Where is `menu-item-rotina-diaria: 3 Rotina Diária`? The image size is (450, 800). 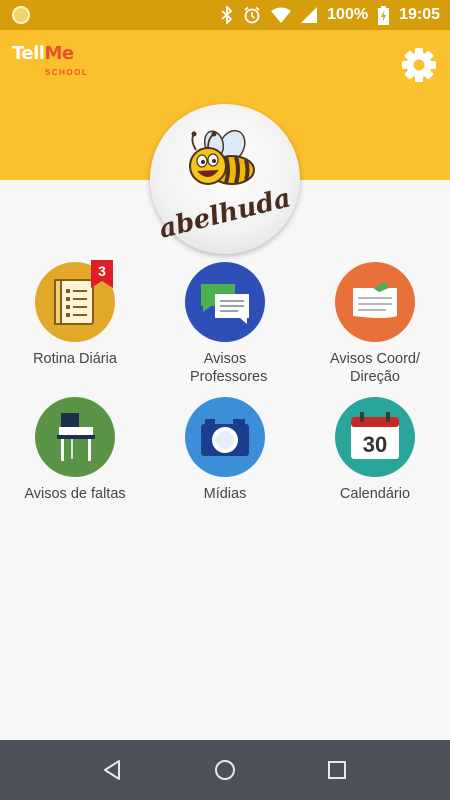
menu-item-rotina-diaria: 3 Rotina Diária is located at coordinates (75, 314).